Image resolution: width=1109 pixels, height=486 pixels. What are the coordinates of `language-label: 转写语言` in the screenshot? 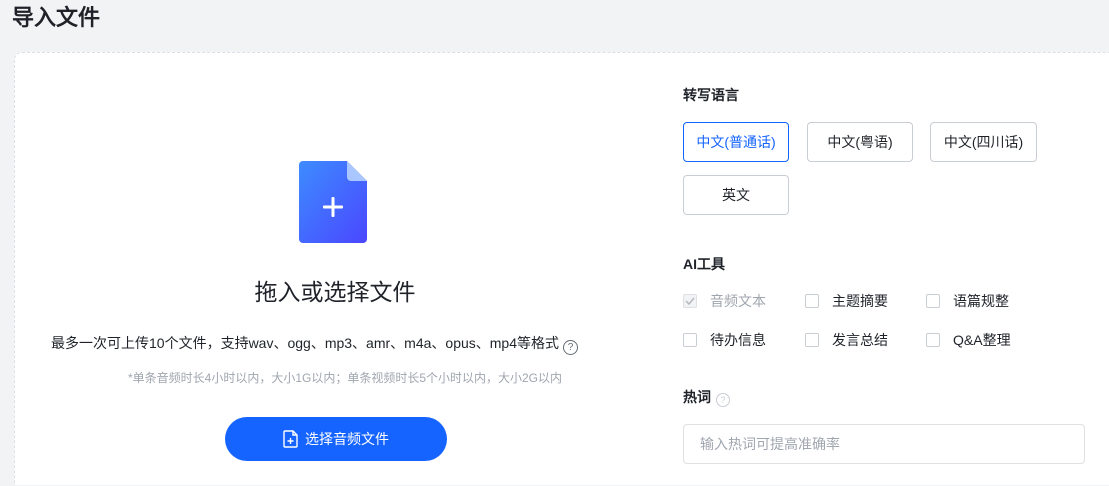 It's located at (711, 95).